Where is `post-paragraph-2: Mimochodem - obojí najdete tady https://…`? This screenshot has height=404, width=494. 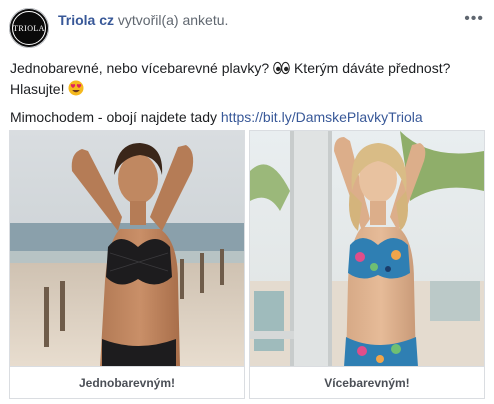
post-paragraph-2: Mimochodem - obojí najdete tady https://… is located at coordinates (248, 117).